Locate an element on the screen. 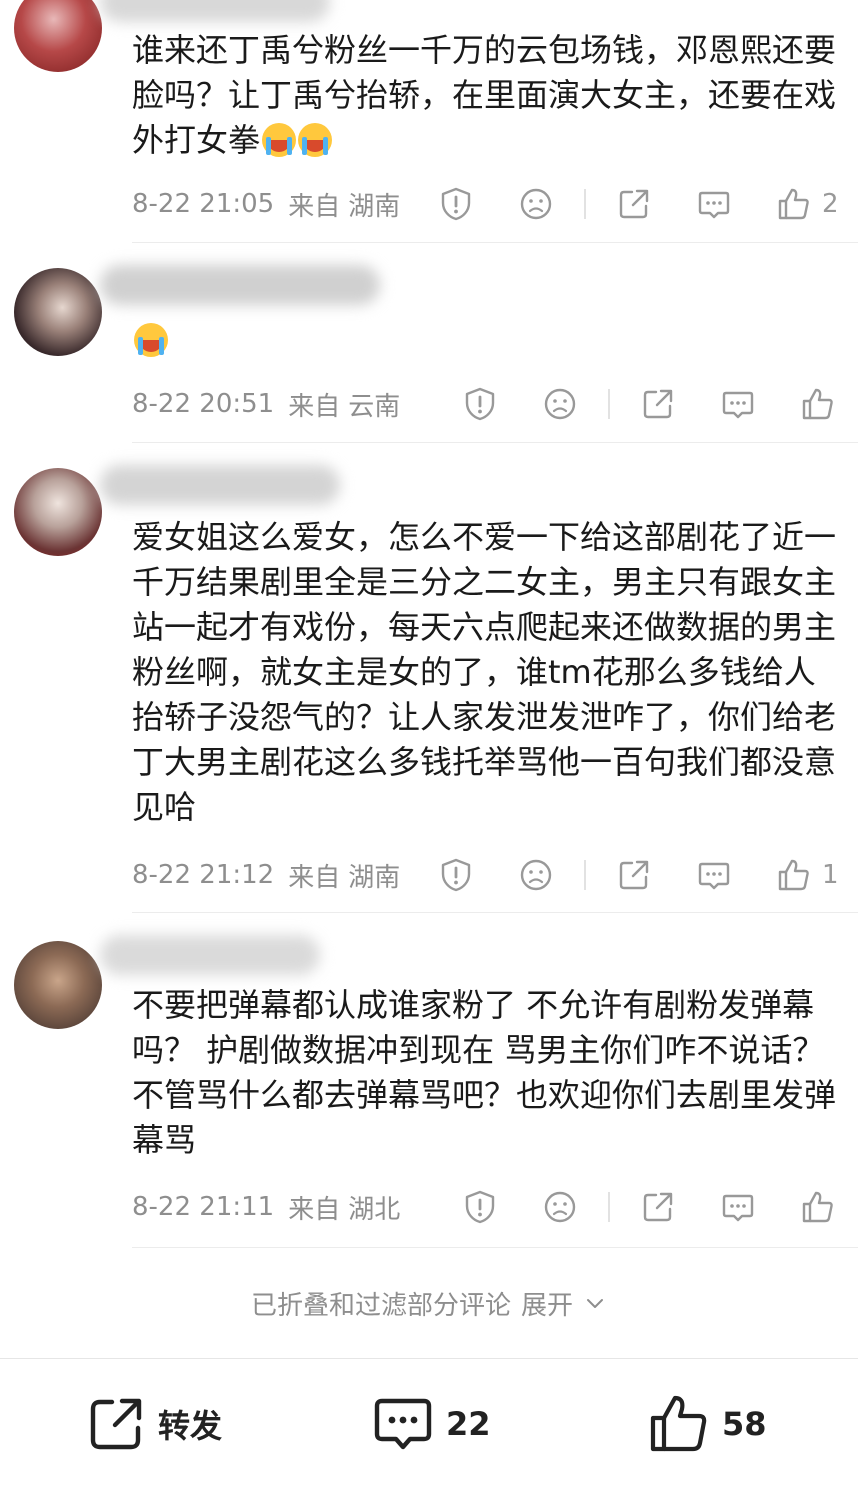 The image size is (858, 1488). comment-date: 8-22 21:12 is located at coordinates (203, 875).